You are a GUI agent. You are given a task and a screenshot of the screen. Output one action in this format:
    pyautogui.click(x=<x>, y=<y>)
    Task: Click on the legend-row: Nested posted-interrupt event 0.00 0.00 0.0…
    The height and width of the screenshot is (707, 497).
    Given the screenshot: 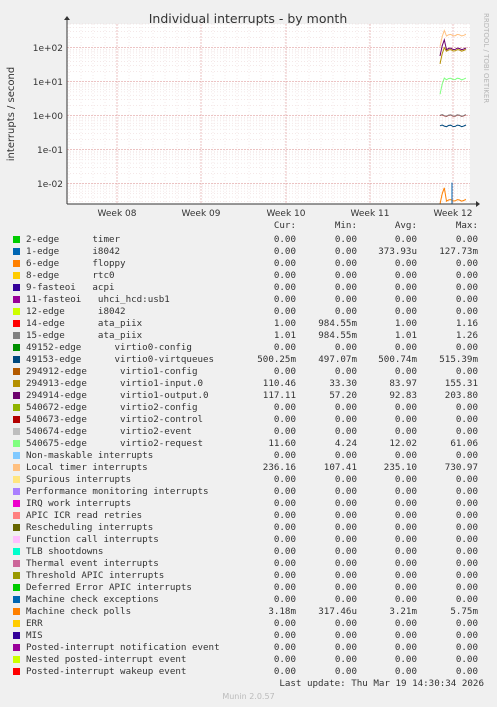 What is the action you would take?
    pyautogui.click(x=248, y=660)
    